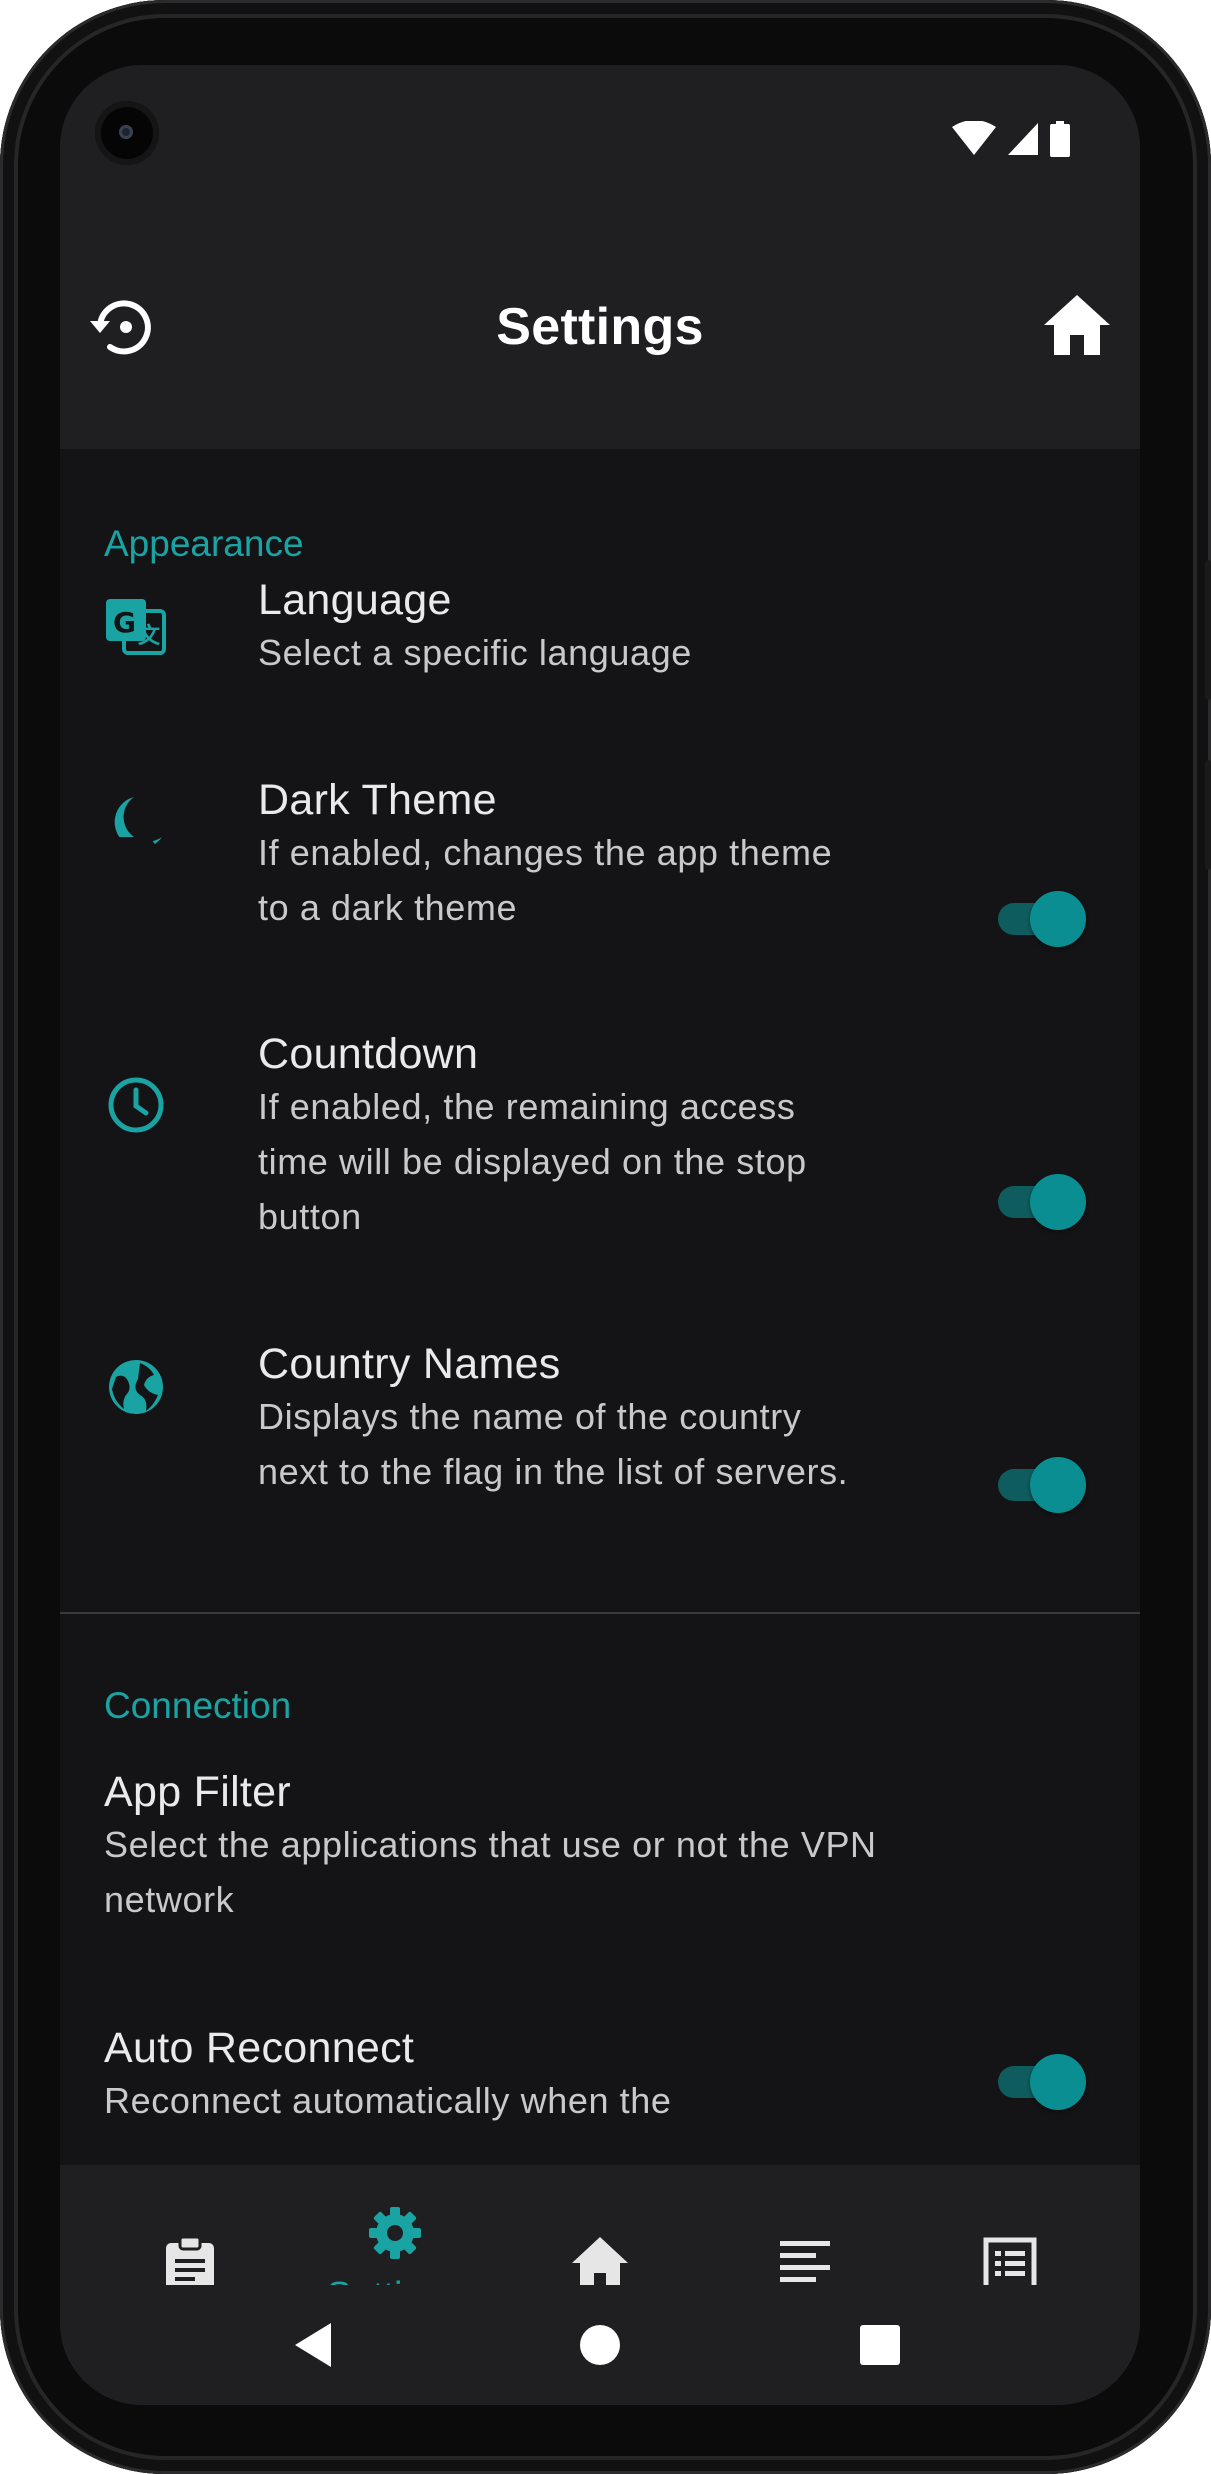 The image size is (1211, 2474). I want to click on setting-subtitle: Select a specific language, so click(475, 652).